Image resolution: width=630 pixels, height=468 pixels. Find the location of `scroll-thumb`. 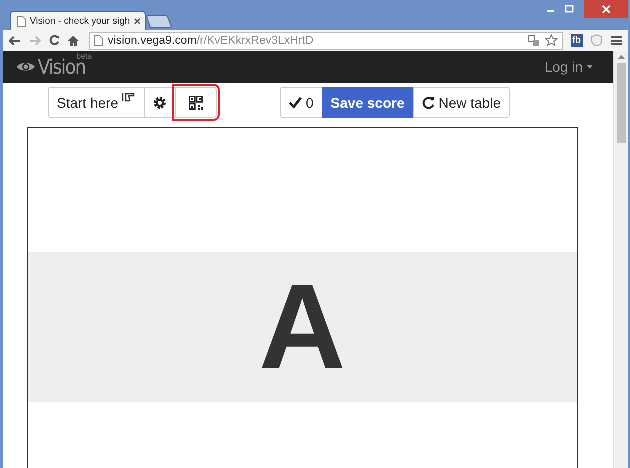

scroll-thumb is located at coordinates (621, 103).